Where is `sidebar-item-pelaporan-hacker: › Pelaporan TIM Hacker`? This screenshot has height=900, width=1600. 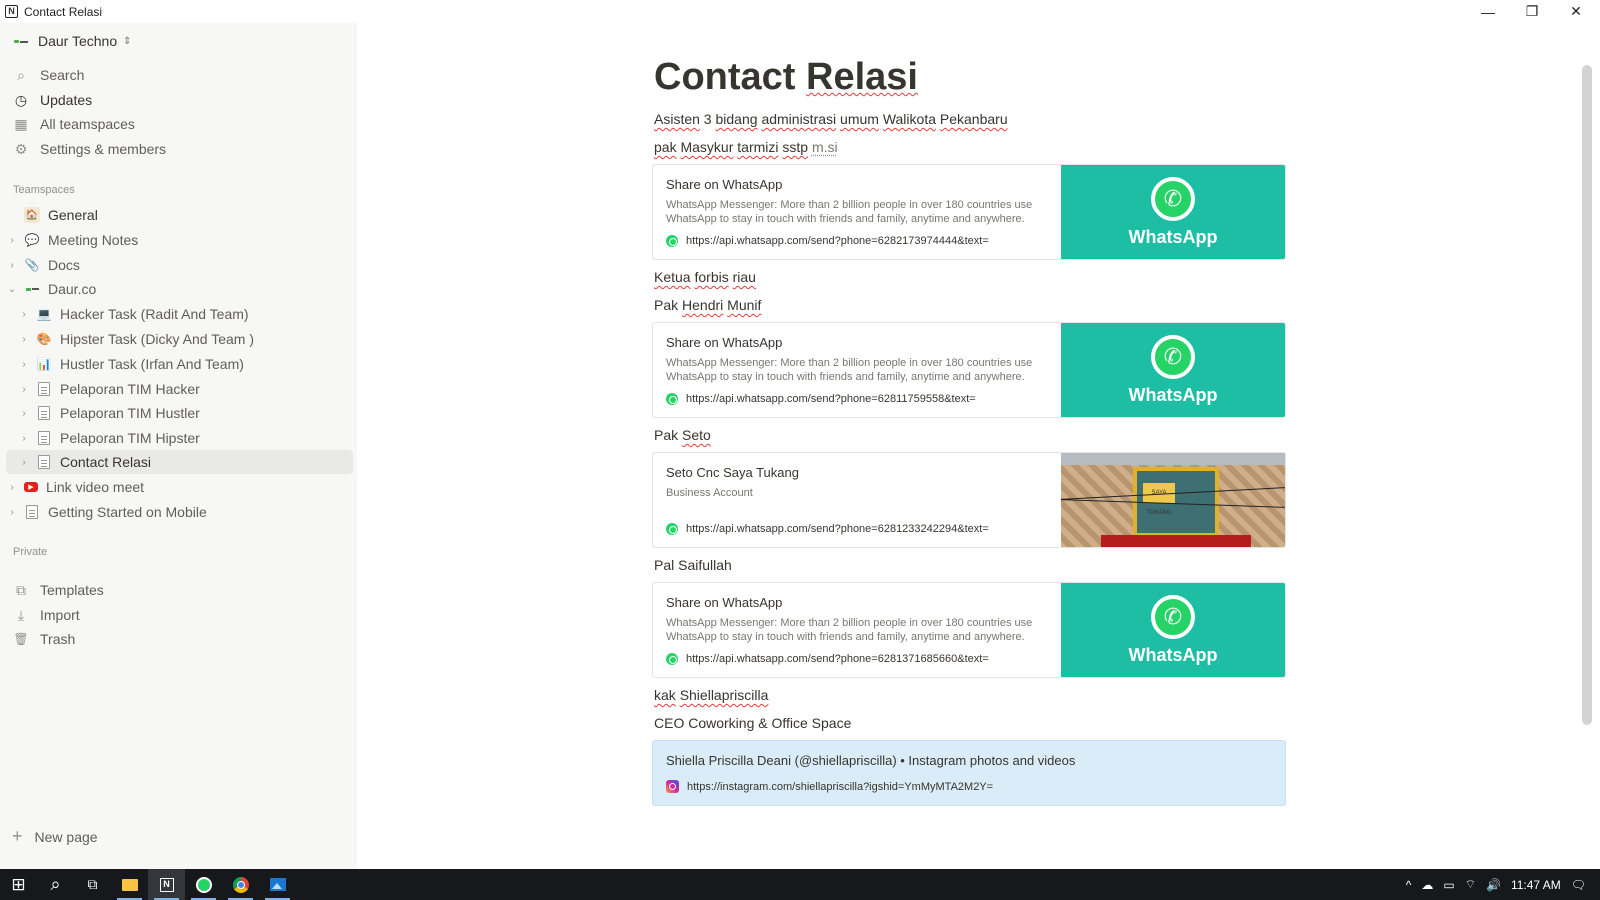 sidebar-item-pelaporan-hacker: › Pelaporan TIM Hacker is located at coordinates (179, 389).